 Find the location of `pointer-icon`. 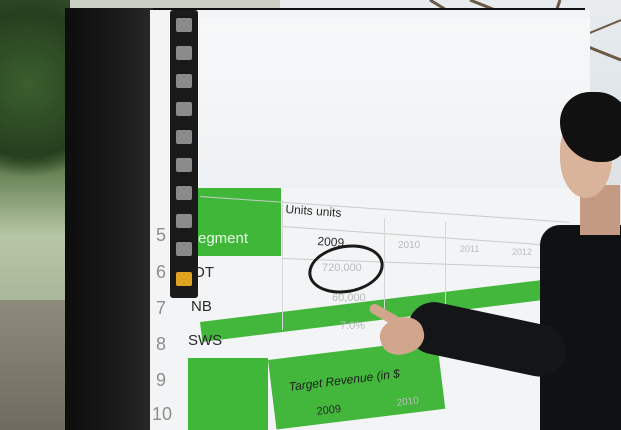

pointer-icon is located at coordinates (184, 25).